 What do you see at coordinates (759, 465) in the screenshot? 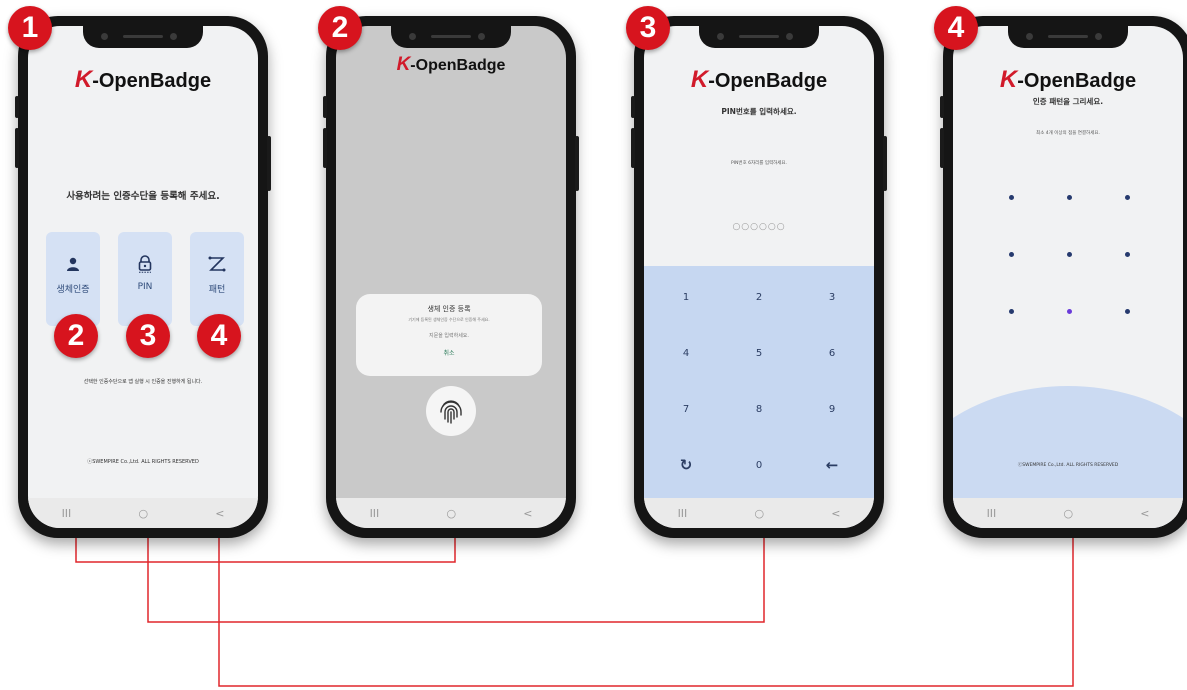
I see `key-0: 0` at bounding box center [759, 465].